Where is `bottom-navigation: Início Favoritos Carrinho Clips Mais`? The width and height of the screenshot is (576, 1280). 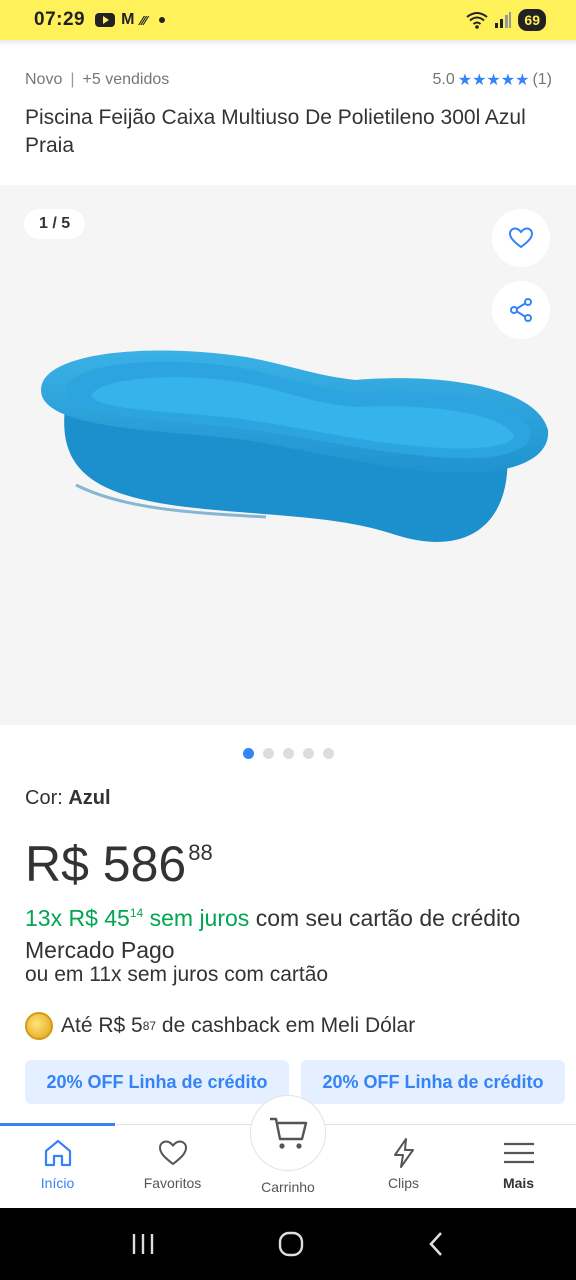
bottom-navigation: Início Favoritos Carrinho Clips Mais is located at coordinates (288, 1151).